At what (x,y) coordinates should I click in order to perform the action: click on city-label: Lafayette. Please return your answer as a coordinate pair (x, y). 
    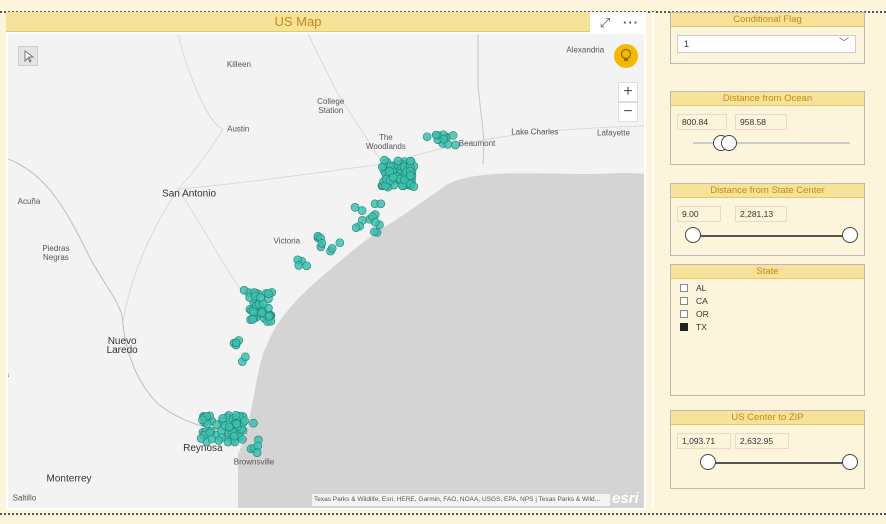
    Looking at the image, I should click on (613, 132).